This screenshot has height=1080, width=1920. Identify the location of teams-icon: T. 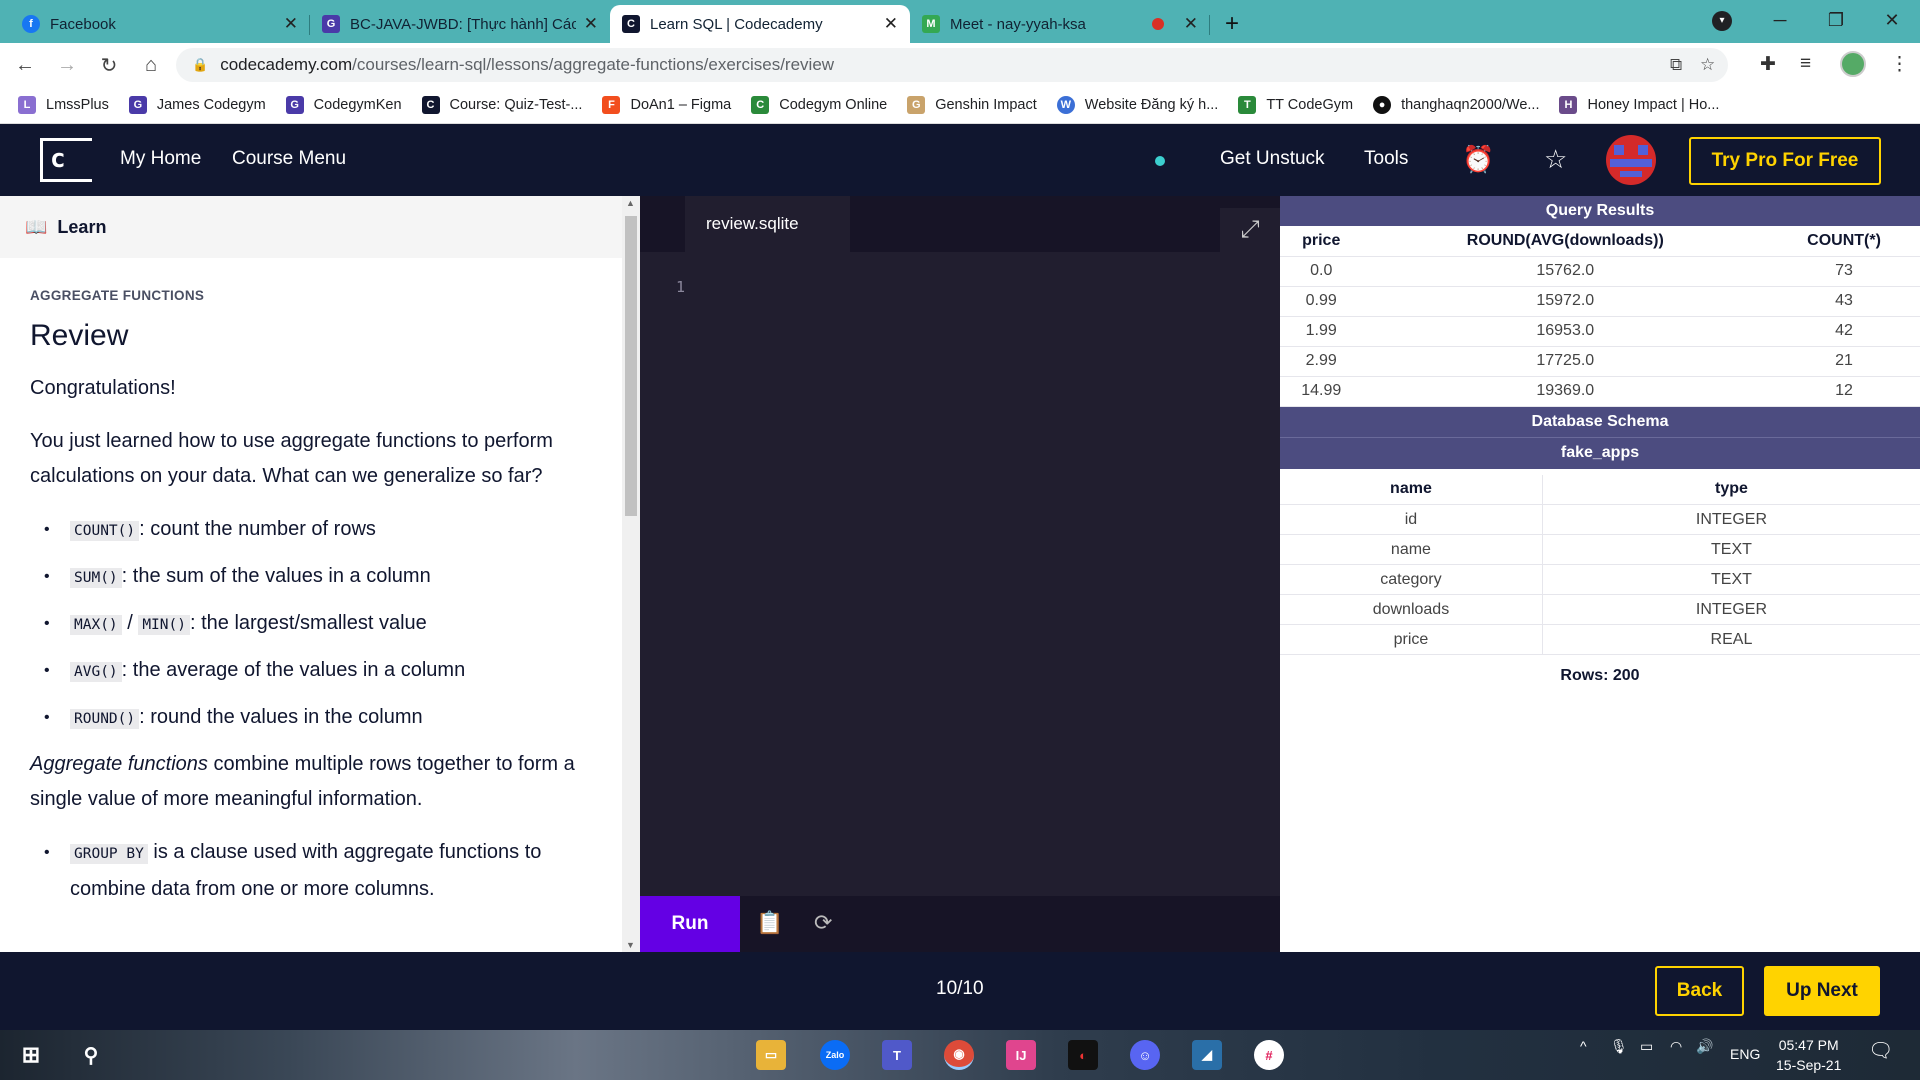
(897, 1055).